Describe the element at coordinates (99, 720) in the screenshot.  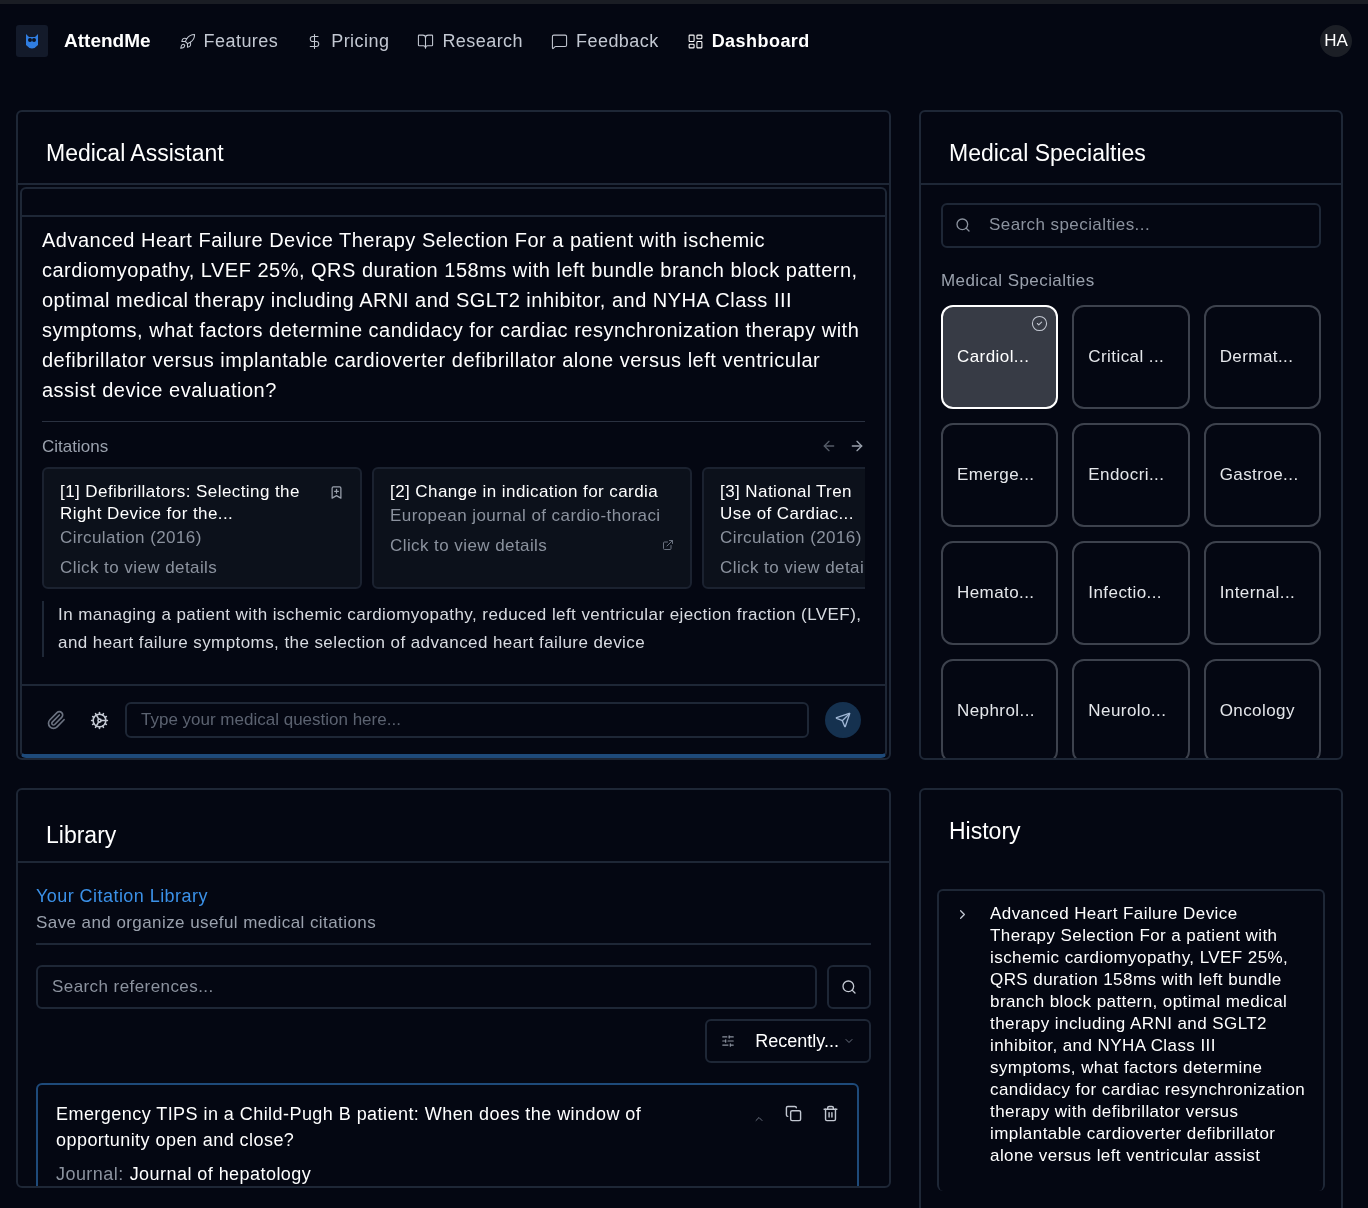
I see `gear-icon` at that location.